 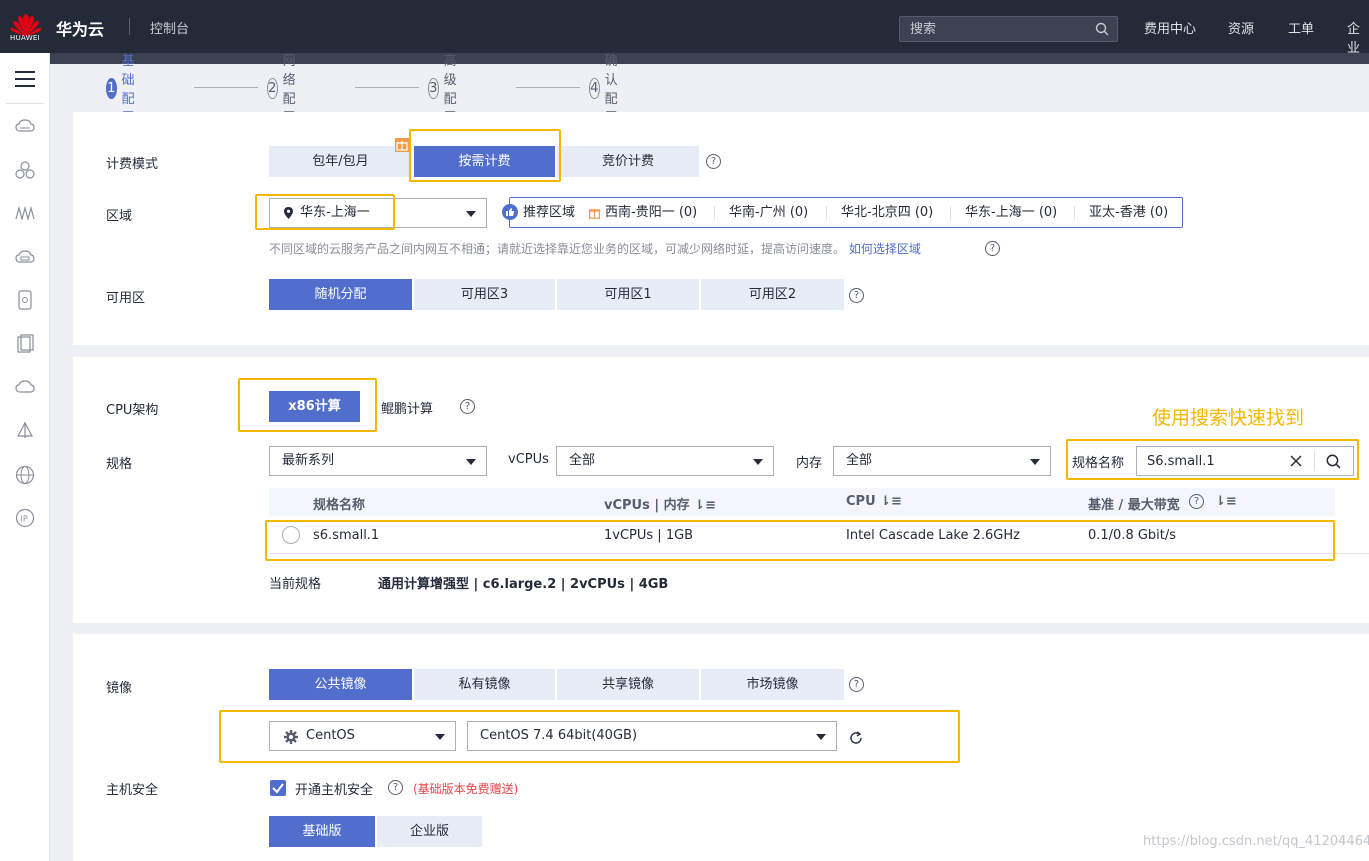 I want to click on edition-enterprise-tab: 企业版, so click(x=429, y=831).